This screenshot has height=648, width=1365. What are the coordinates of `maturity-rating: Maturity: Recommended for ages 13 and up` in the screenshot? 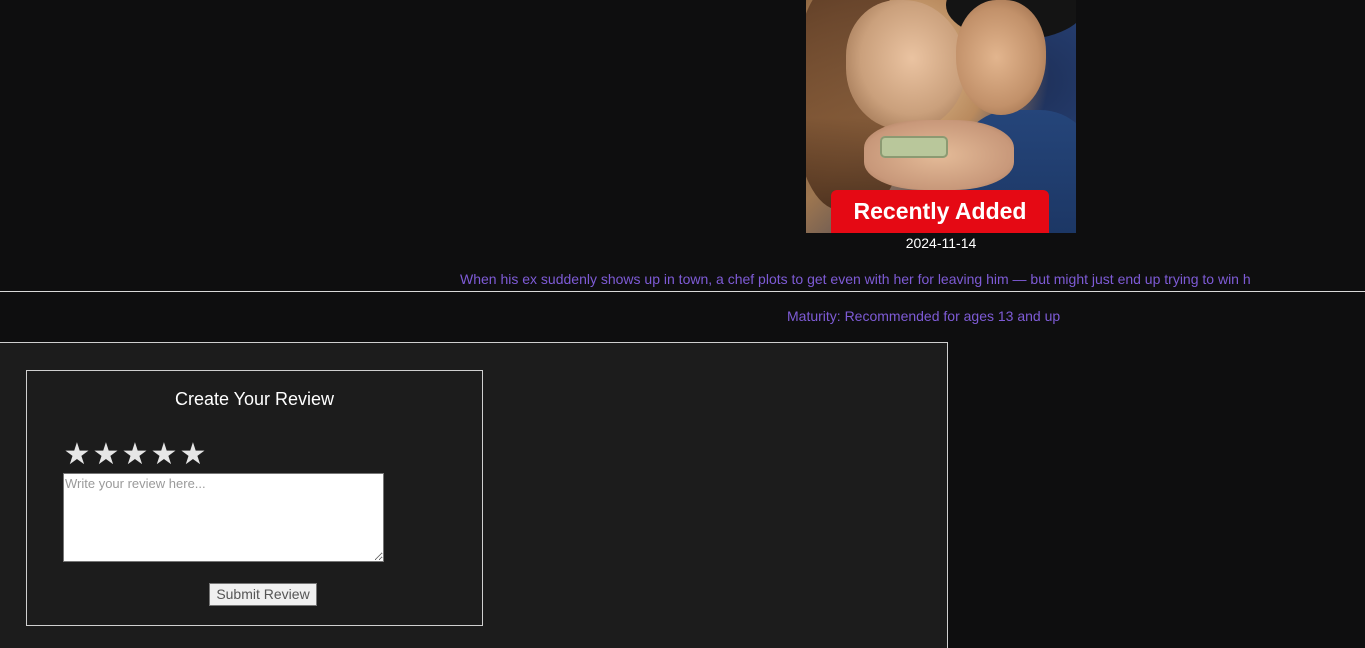 It's located at (924, 316).